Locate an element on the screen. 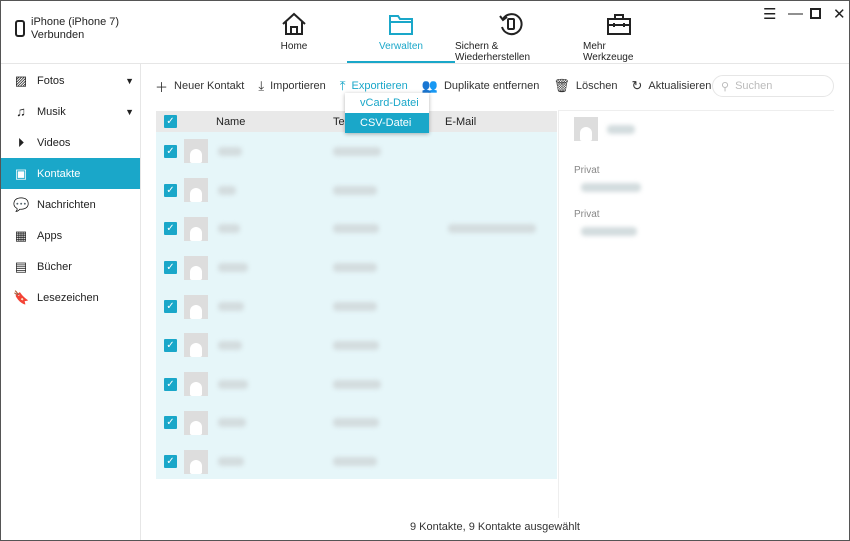  minimize-icon: — is located at coordinates (795, 13).